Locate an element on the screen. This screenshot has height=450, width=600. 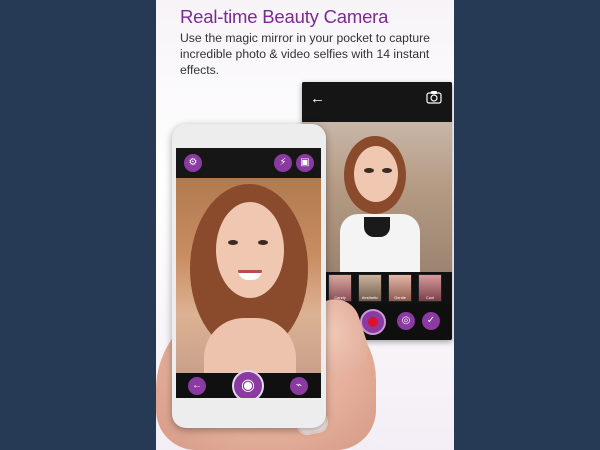
front-photo is located at coordinates (248, 275).